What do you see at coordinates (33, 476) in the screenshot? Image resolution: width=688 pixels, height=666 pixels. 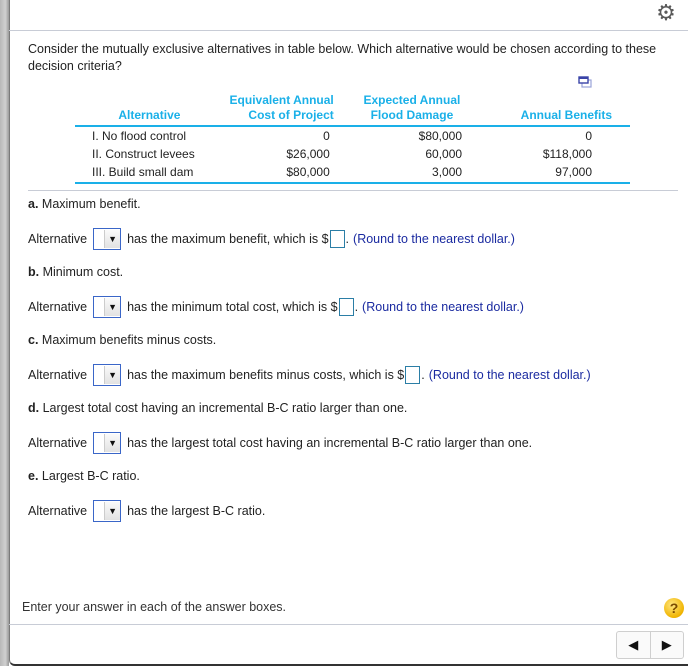 I see `part-letter: e.` at bounding box center [33, 476].